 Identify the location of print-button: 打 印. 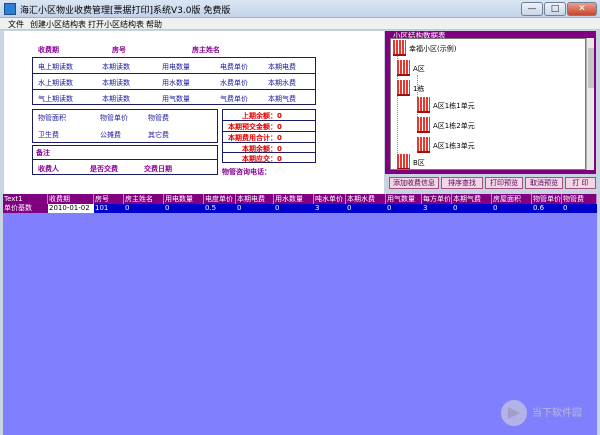
(580, 183).